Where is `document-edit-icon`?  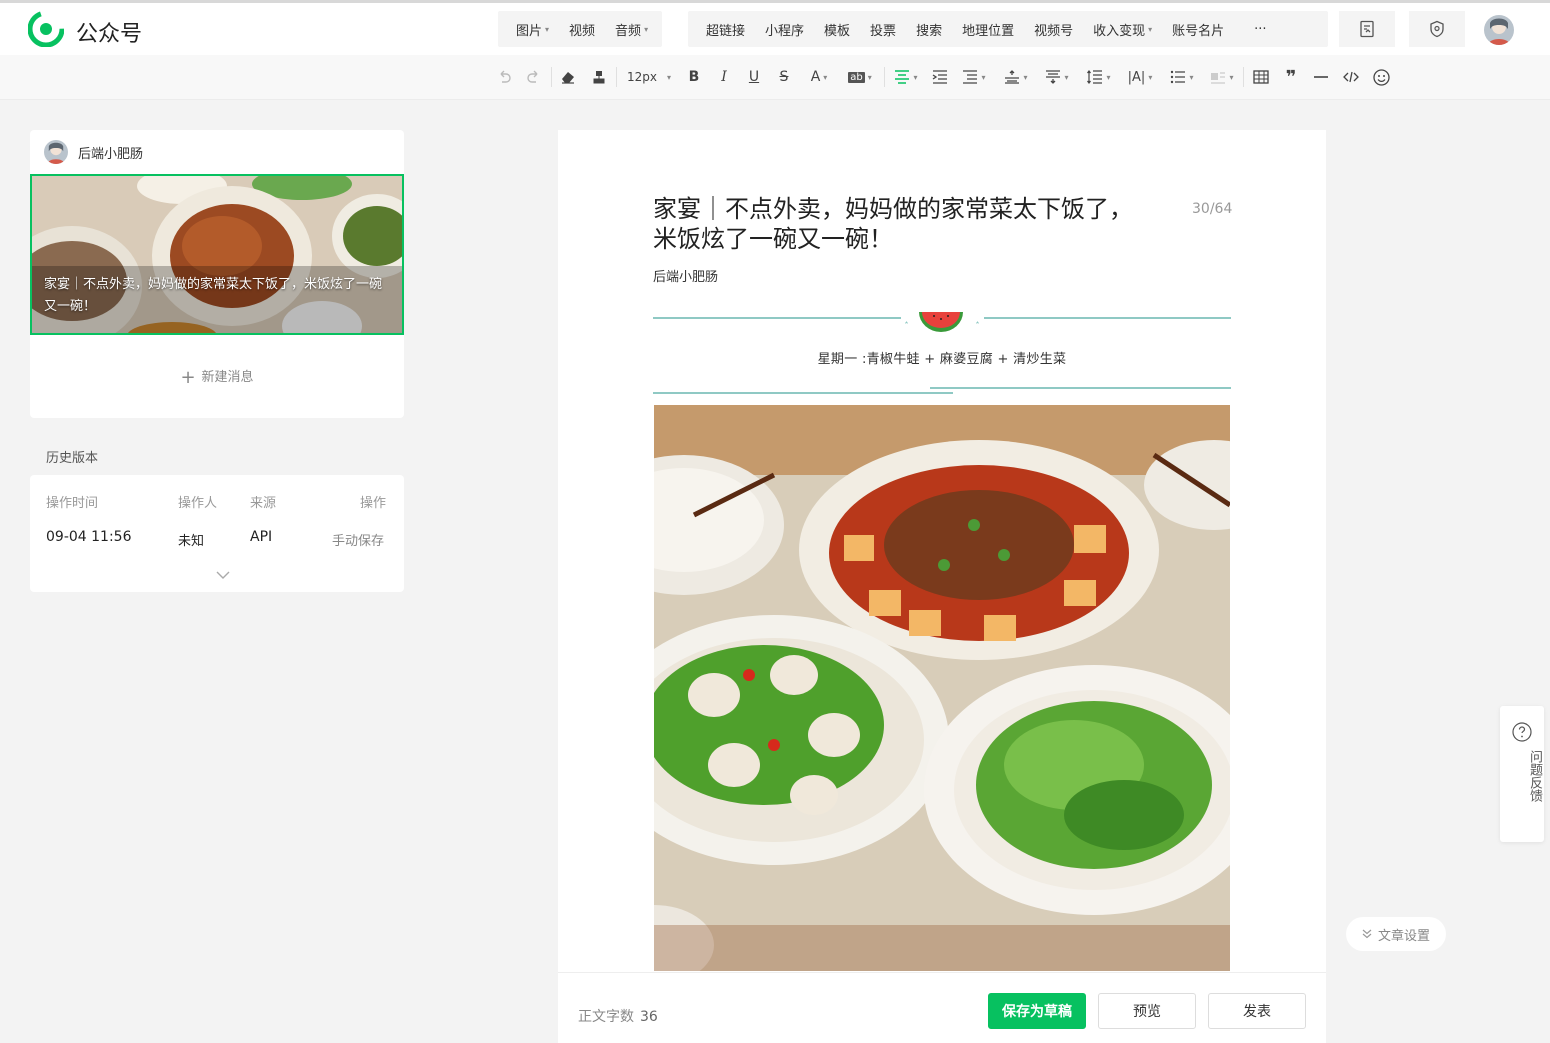
document-edit-icon is located at coordinates (1367, 29).